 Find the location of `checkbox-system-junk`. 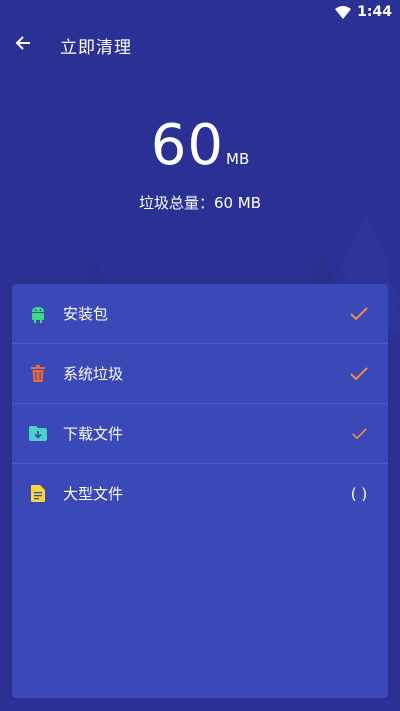

checkbox-system-junk is located at coordinates (359, 374).